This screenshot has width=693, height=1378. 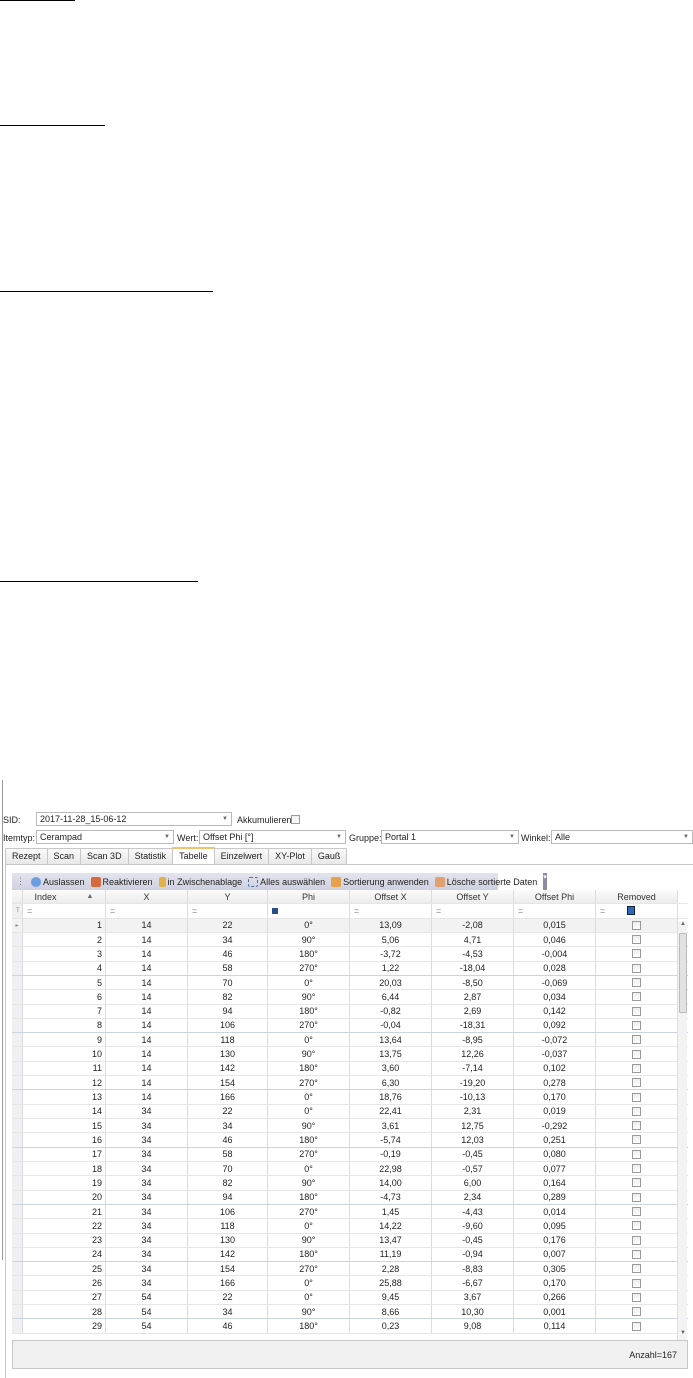 What do you see at coordinates (17, 925) in the screenshot?
I see `row-indicator: ▸` at bounding box center [17, 925].